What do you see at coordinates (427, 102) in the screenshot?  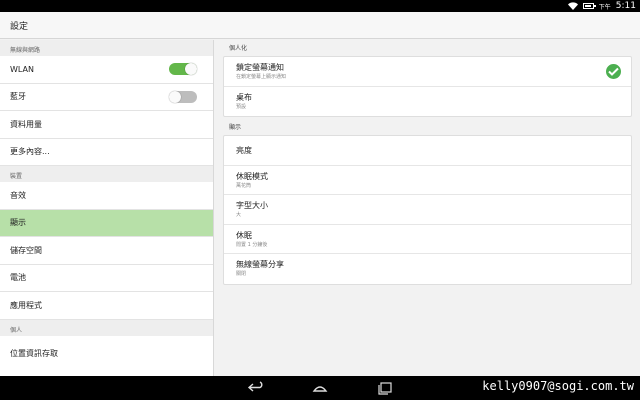 I see `wallpaper-row: 桌布 預設` at bounding box center [427, 102].